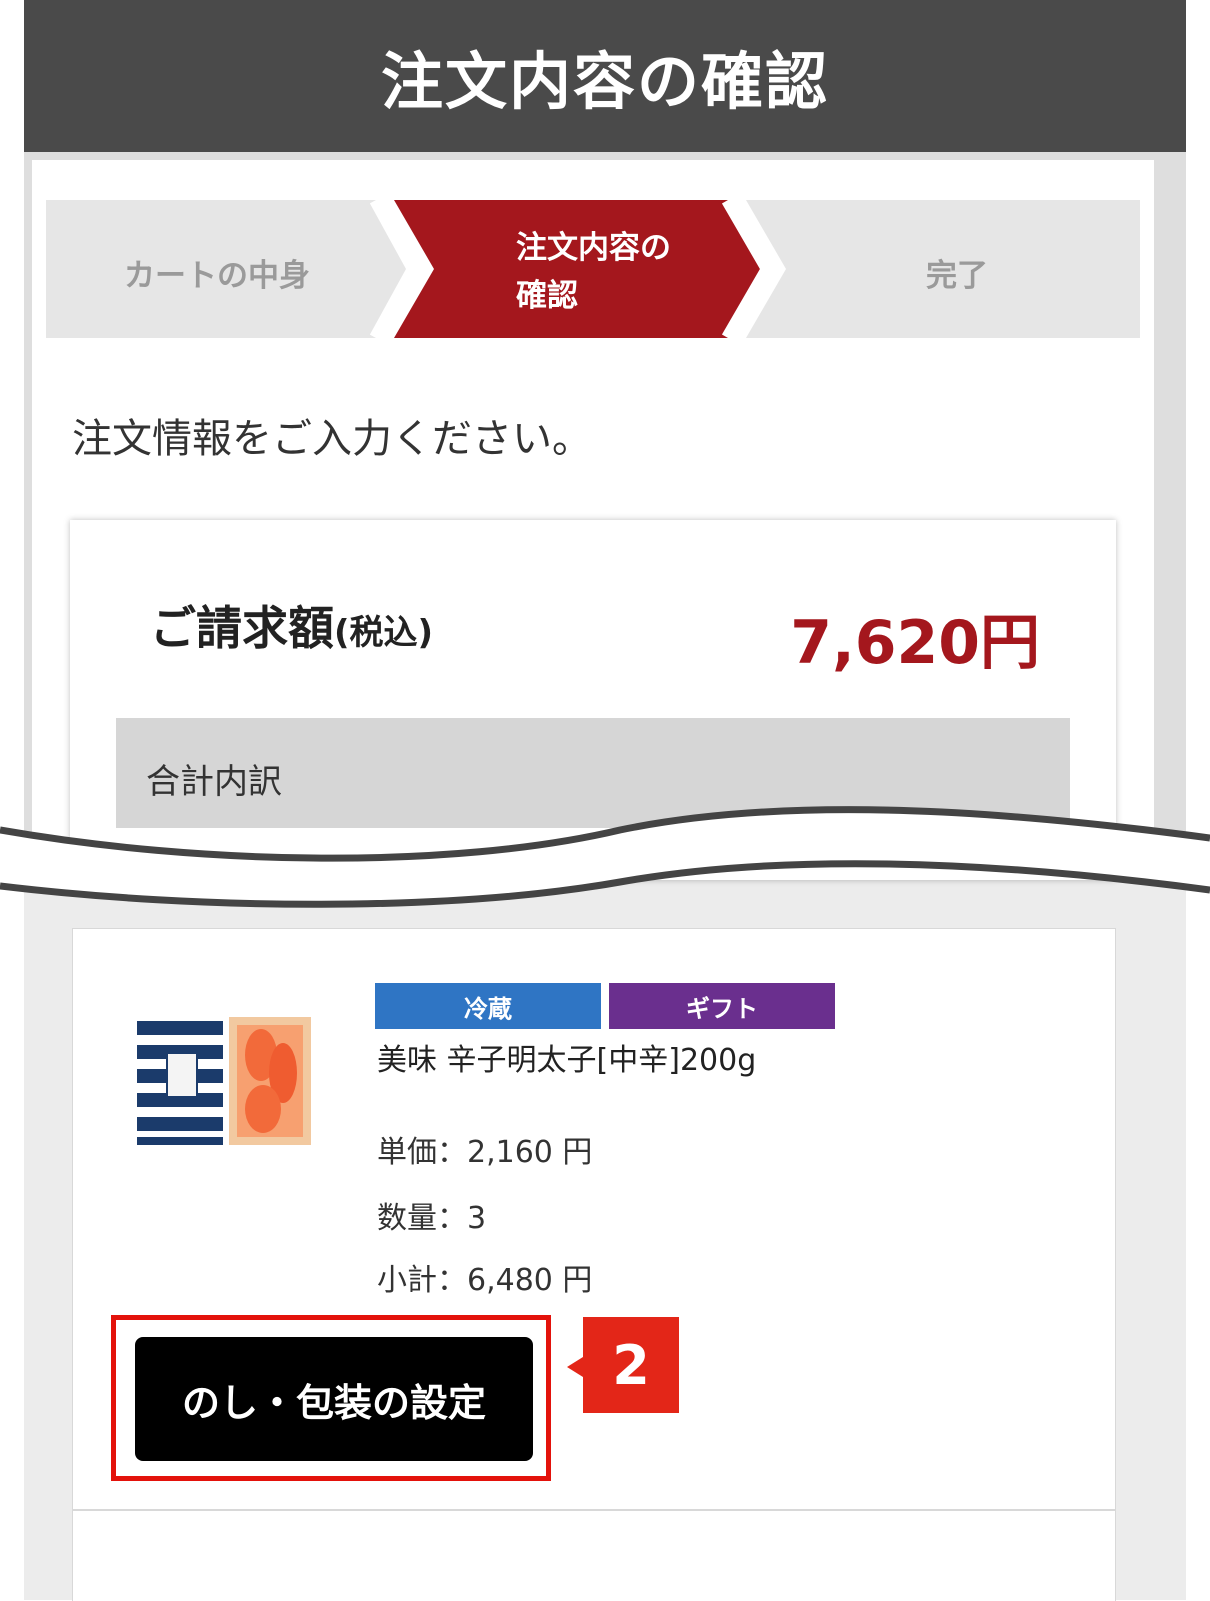 This screenshot has width=1210, height=1601. I want to click on tag-refrigerated: 冷蔵, so click(488, 1006).